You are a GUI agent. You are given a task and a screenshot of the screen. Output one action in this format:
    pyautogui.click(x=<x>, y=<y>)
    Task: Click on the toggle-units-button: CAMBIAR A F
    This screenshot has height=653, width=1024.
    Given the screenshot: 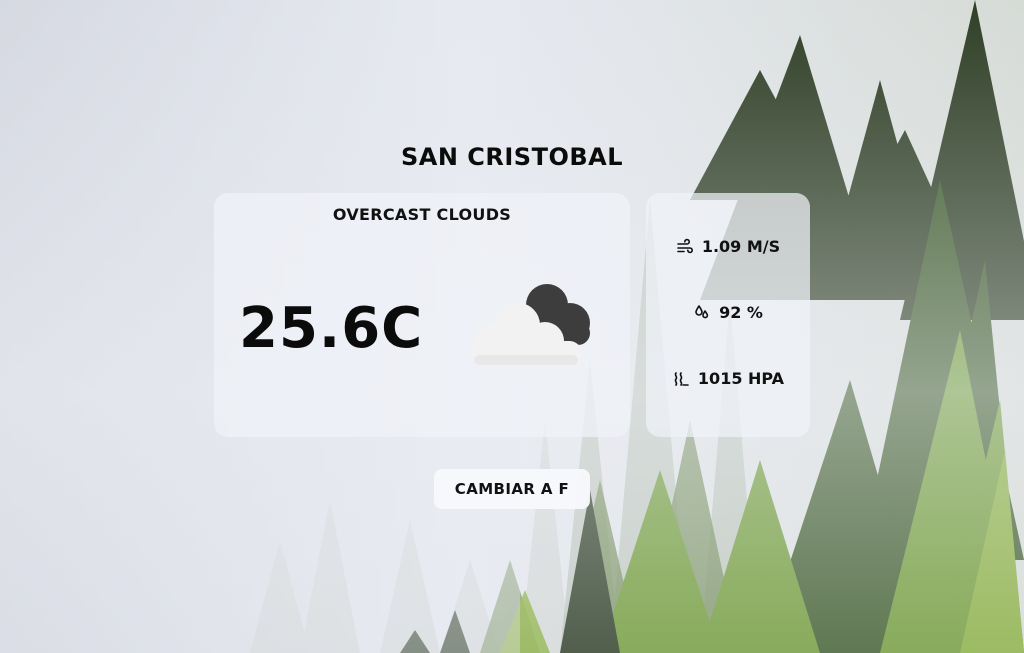 What is the action you would take?
    pyautogui.click(x=512, y=489)
    